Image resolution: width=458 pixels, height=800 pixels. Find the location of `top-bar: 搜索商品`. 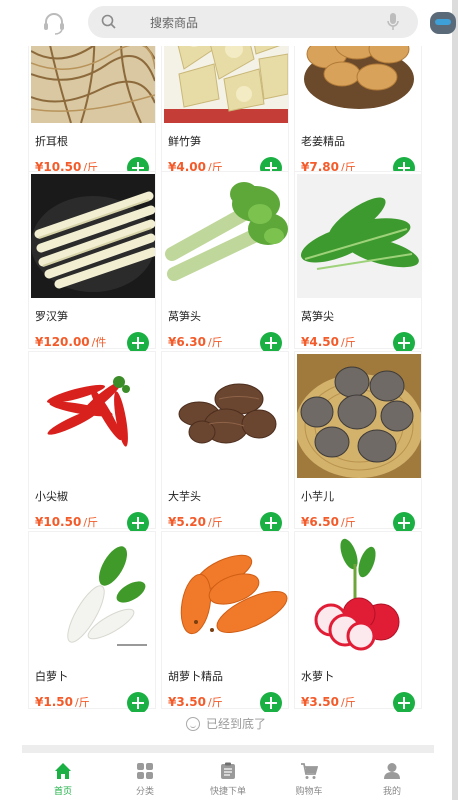

top-bar: 搜索商品 is located at coordinates (228, 23).